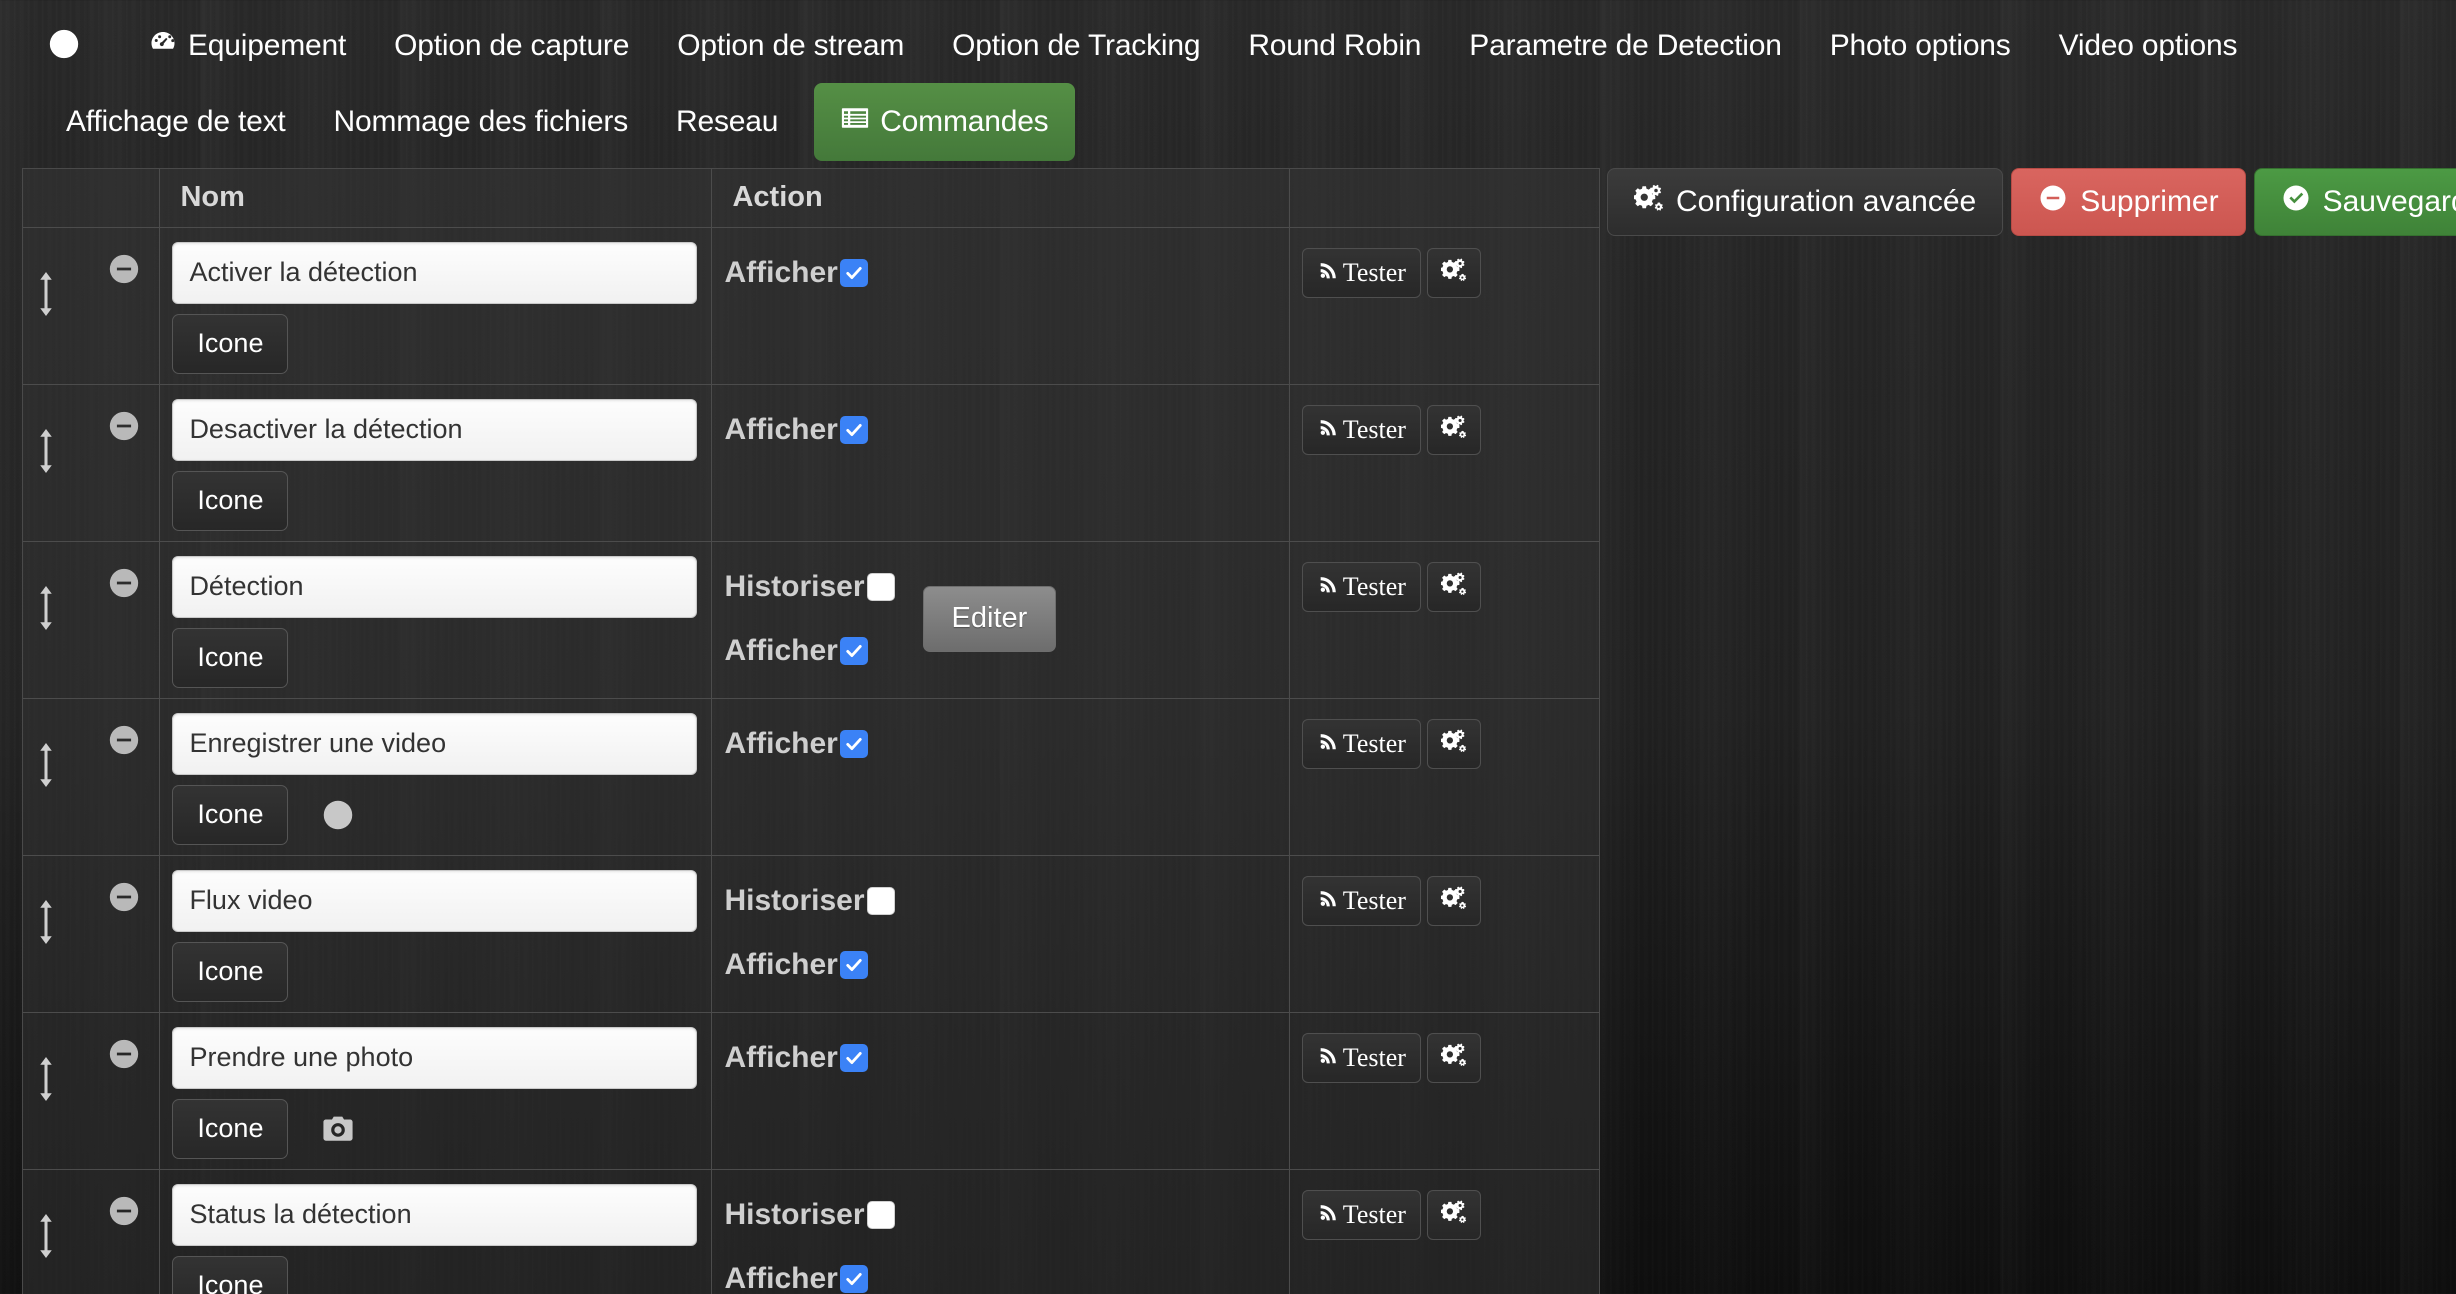  I want to click on nav-item-option-de-capture: Option de capture, so click(511, 46).